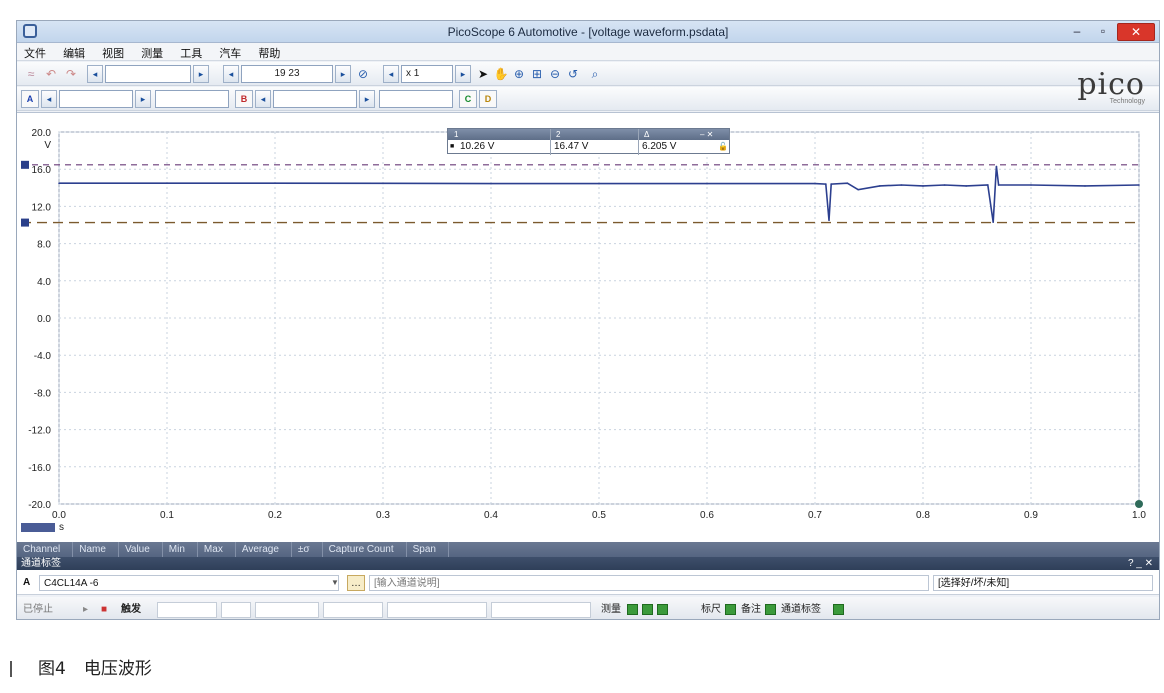 This screenshot has height=693, width=1164. What do you see at coordinates (35, 53) in the screenshot?
I see `menu-file: 文件` at bounding box center [35, 53].